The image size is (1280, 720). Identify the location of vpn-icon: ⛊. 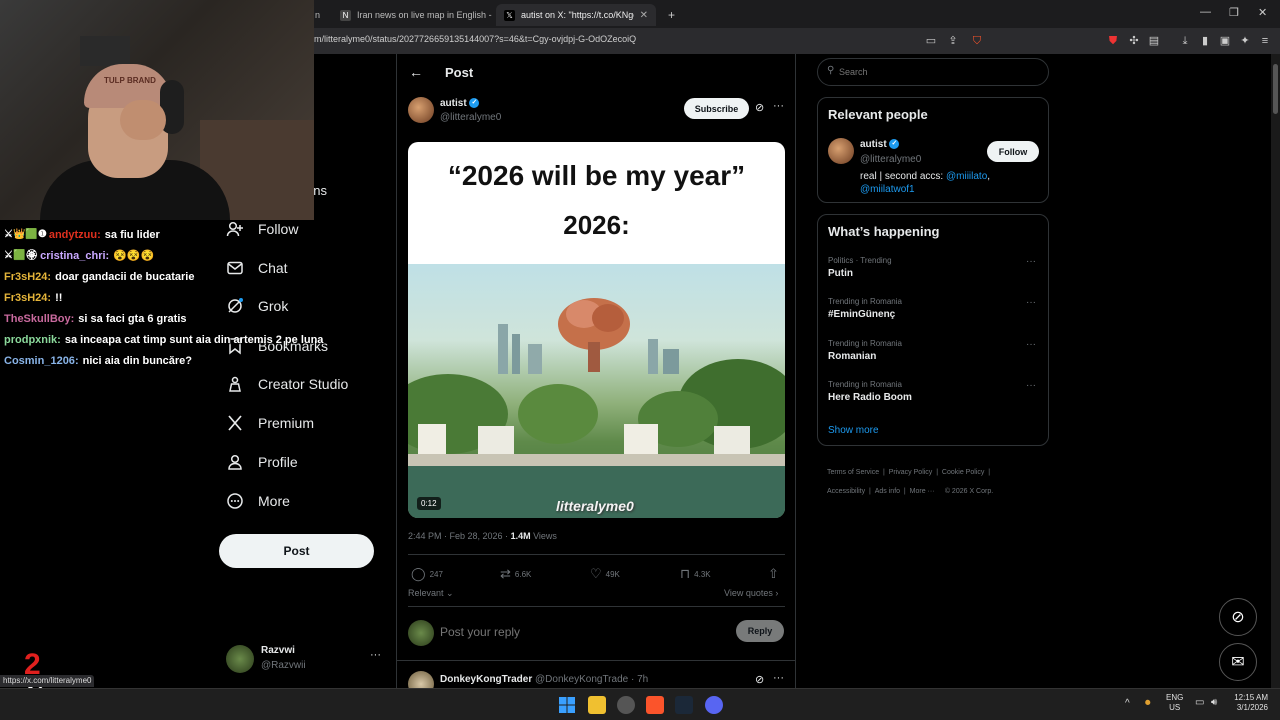
(1113, 41).